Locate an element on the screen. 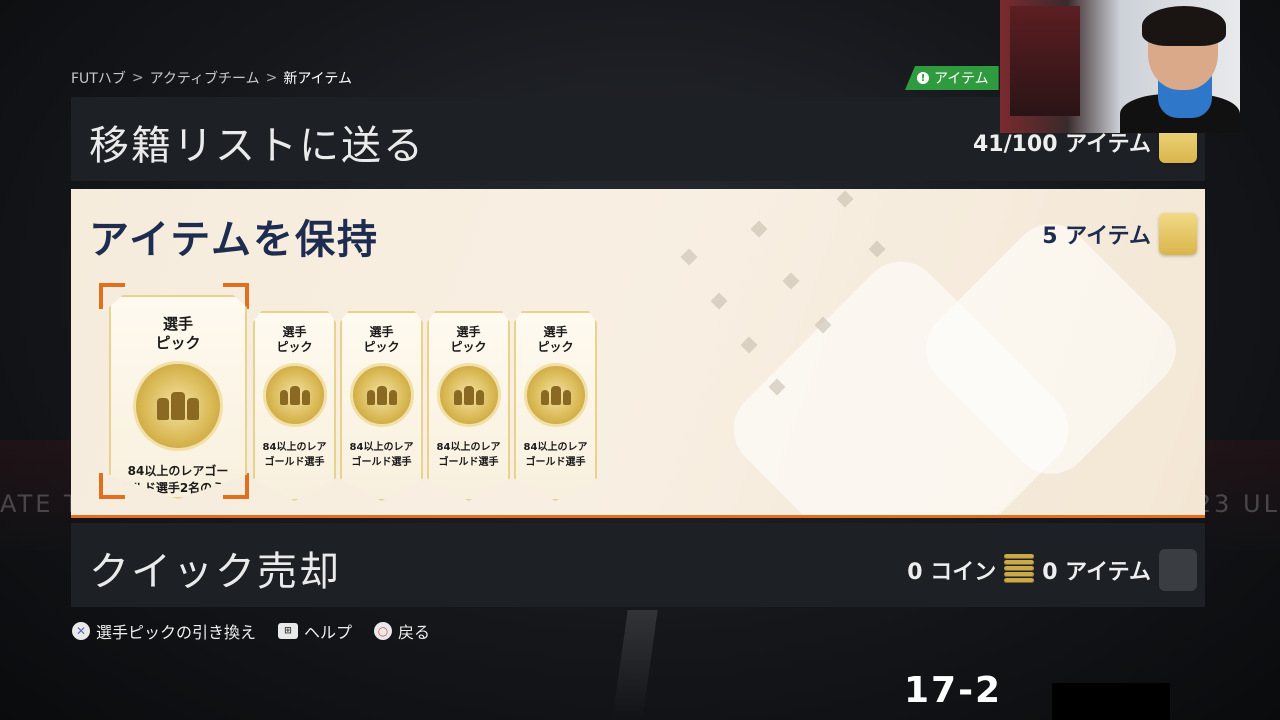 This screenshot has width=1280, height=720. keep-items-count-area: 5 アイテム is located at coordinates (1119, 234).